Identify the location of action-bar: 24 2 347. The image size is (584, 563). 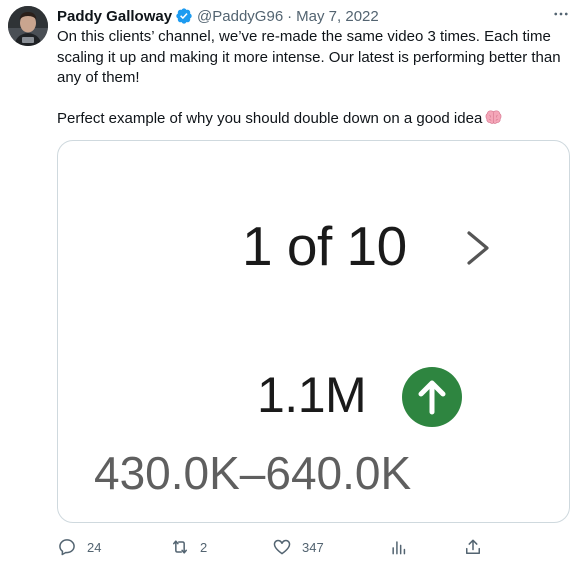
(272, 547).